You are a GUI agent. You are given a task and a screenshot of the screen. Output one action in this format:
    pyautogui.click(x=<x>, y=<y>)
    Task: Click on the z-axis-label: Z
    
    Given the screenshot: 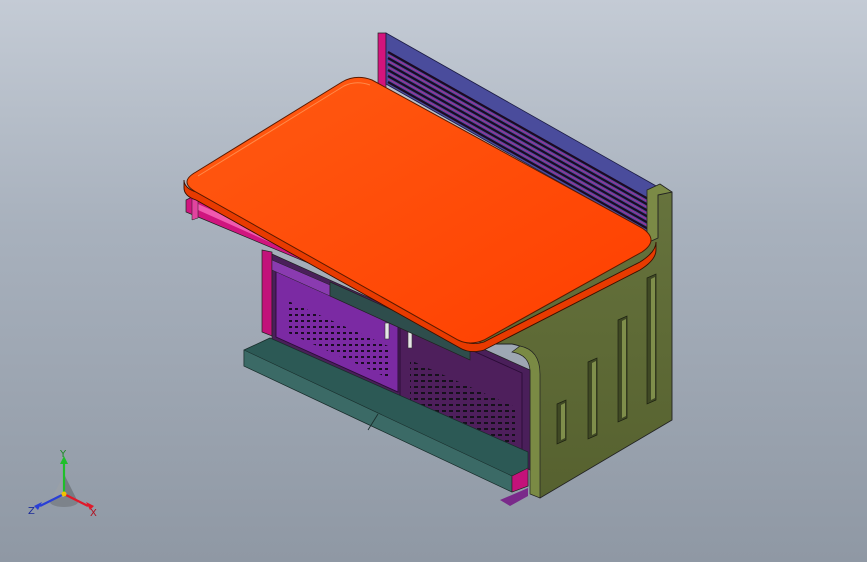 What is the action you would take?
    pyautogui.click(x=31, y=511)
    